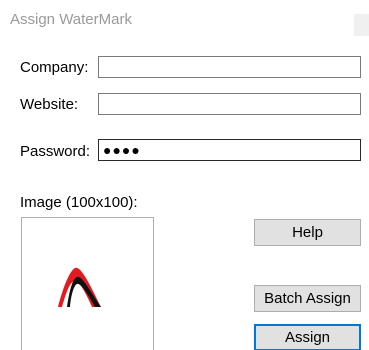  What do you see at coordinates (307, 337) in the screenshot?
I see `assign-button: Assign` at bounding box center [307, 337].